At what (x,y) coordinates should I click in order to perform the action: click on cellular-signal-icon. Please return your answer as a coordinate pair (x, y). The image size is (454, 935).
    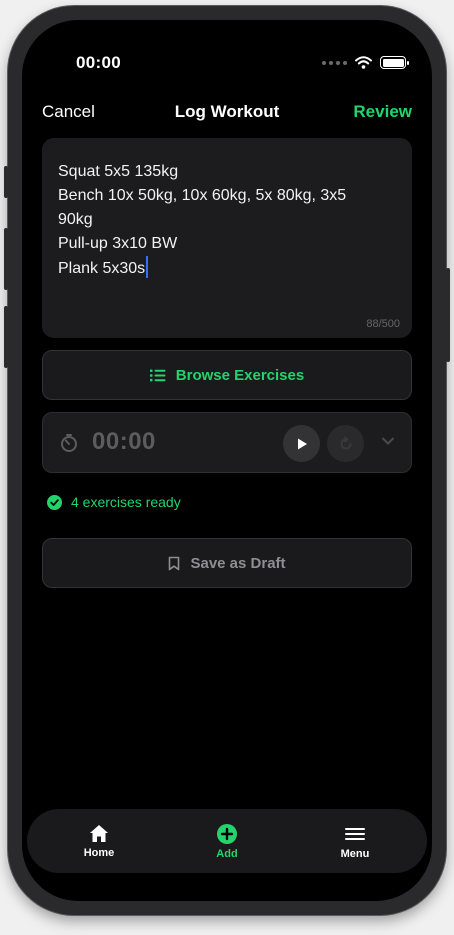
    Looking at the image, I should click on (334, 62).